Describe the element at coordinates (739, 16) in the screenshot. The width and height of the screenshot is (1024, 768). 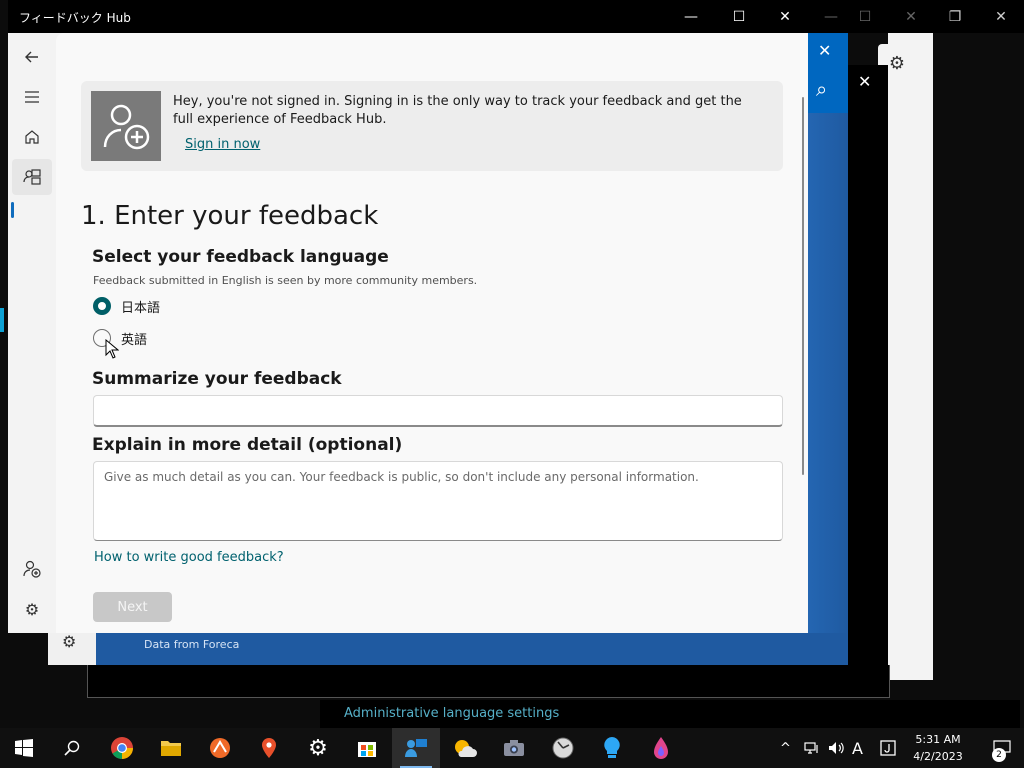
I see `maximize-button: ☐` at that location.